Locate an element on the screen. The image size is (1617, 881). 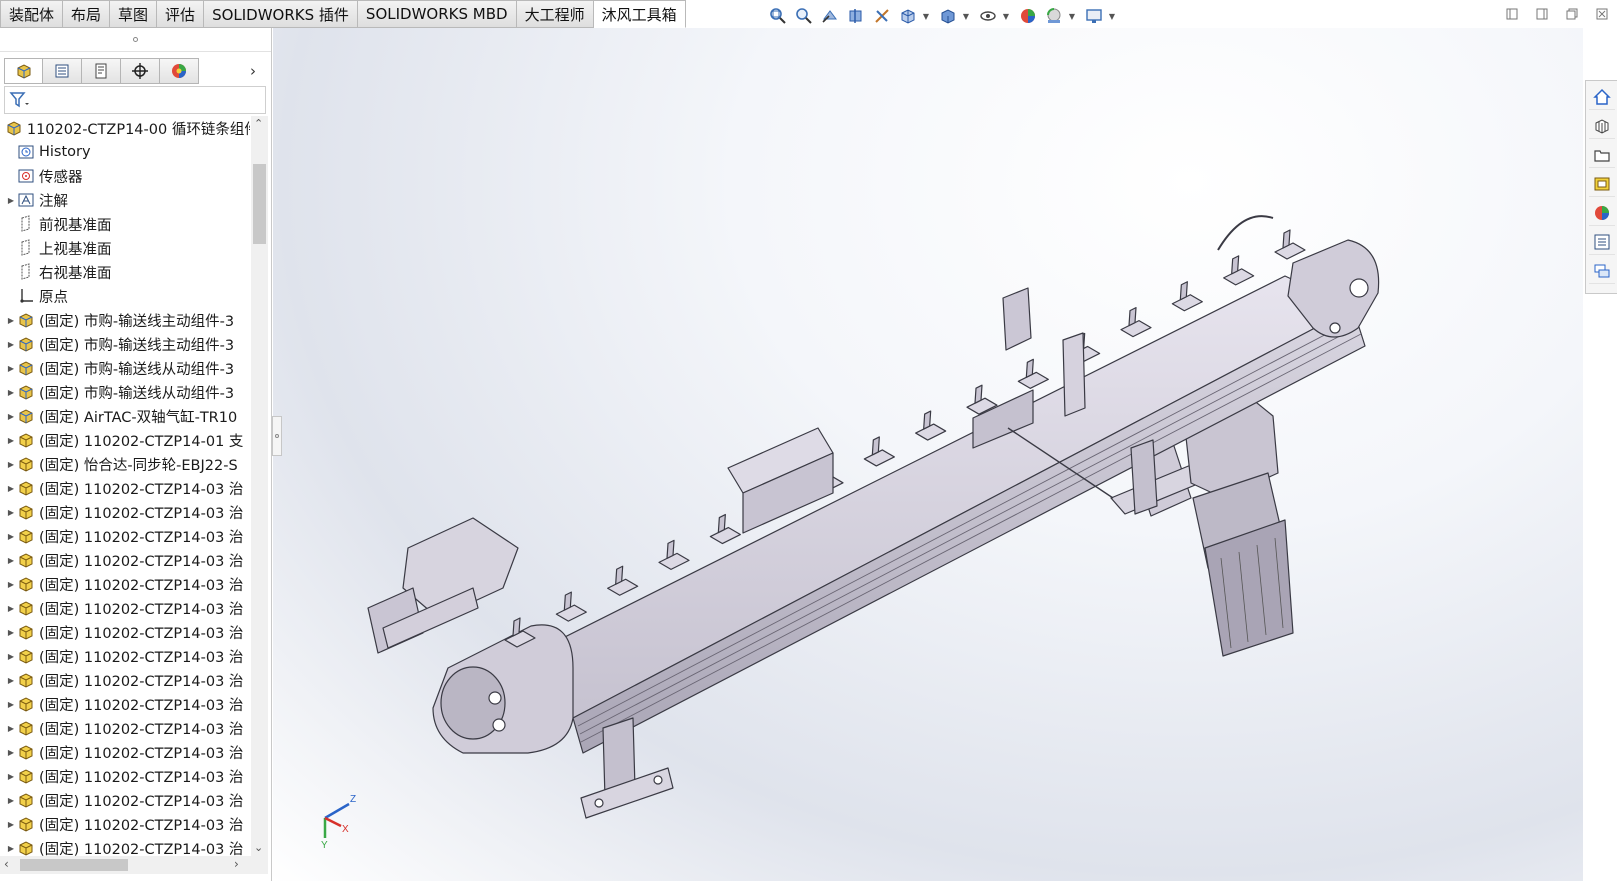
tree-filter is located at coordinates (135, 100).